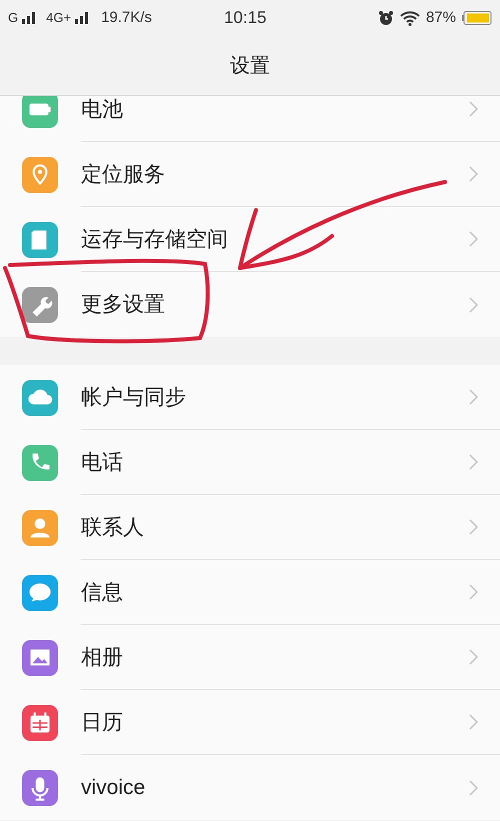 The image size is (500, 821). Describe the element at coordinates (250, 722) in the screenshot. I see `settings-row: 日历` at that location.